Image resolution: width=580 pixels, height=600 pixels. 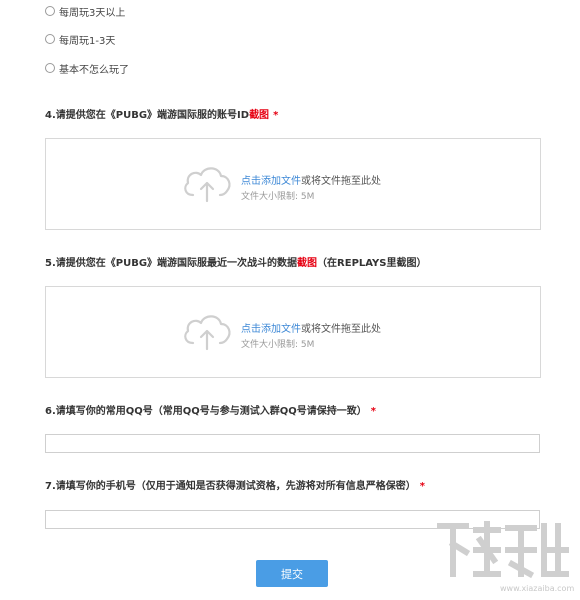 I want to click on question-7-text: 7.请填写你的手机号（仅用于通知是否获得测试资格，先游将对所有信息严格保密）, so click(x=230, y=486).